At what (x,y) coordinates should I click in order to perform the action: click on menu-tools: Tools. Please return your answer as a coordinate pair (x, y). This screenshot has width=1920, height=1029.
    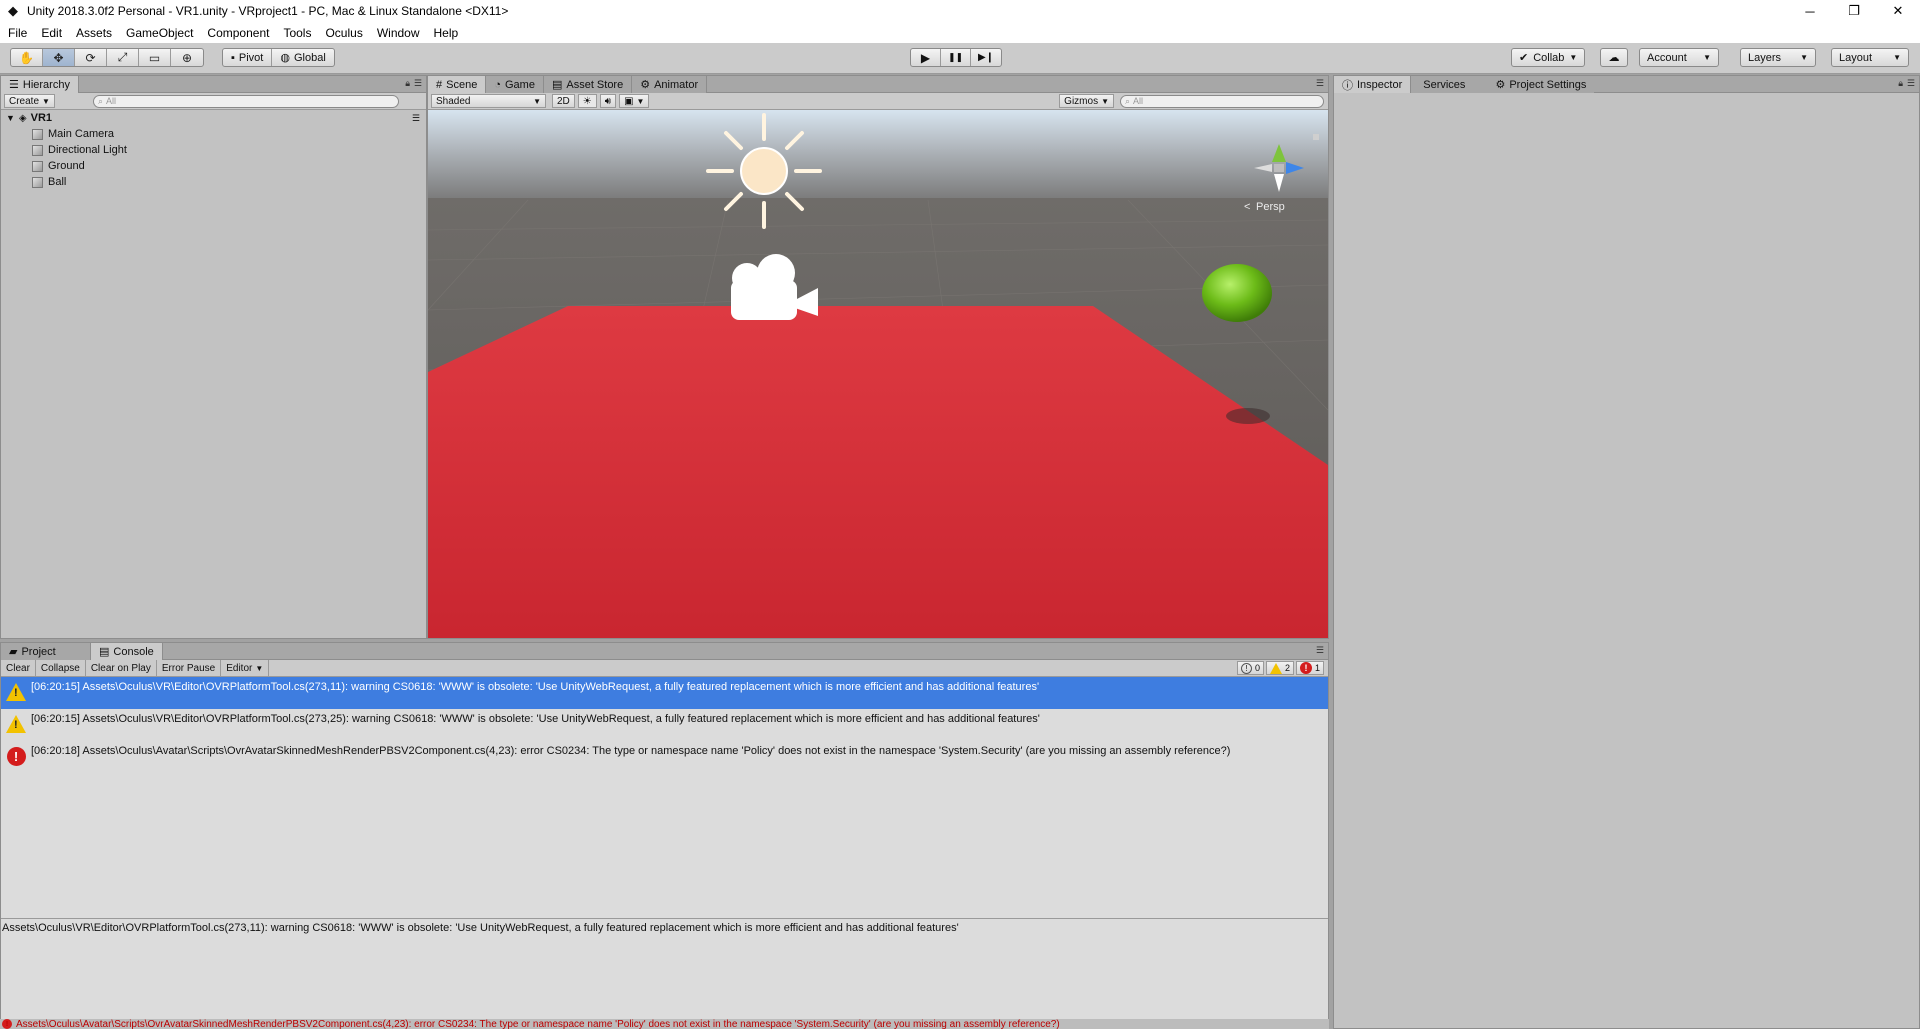
    Looking at the image, I should click on (296, 33).